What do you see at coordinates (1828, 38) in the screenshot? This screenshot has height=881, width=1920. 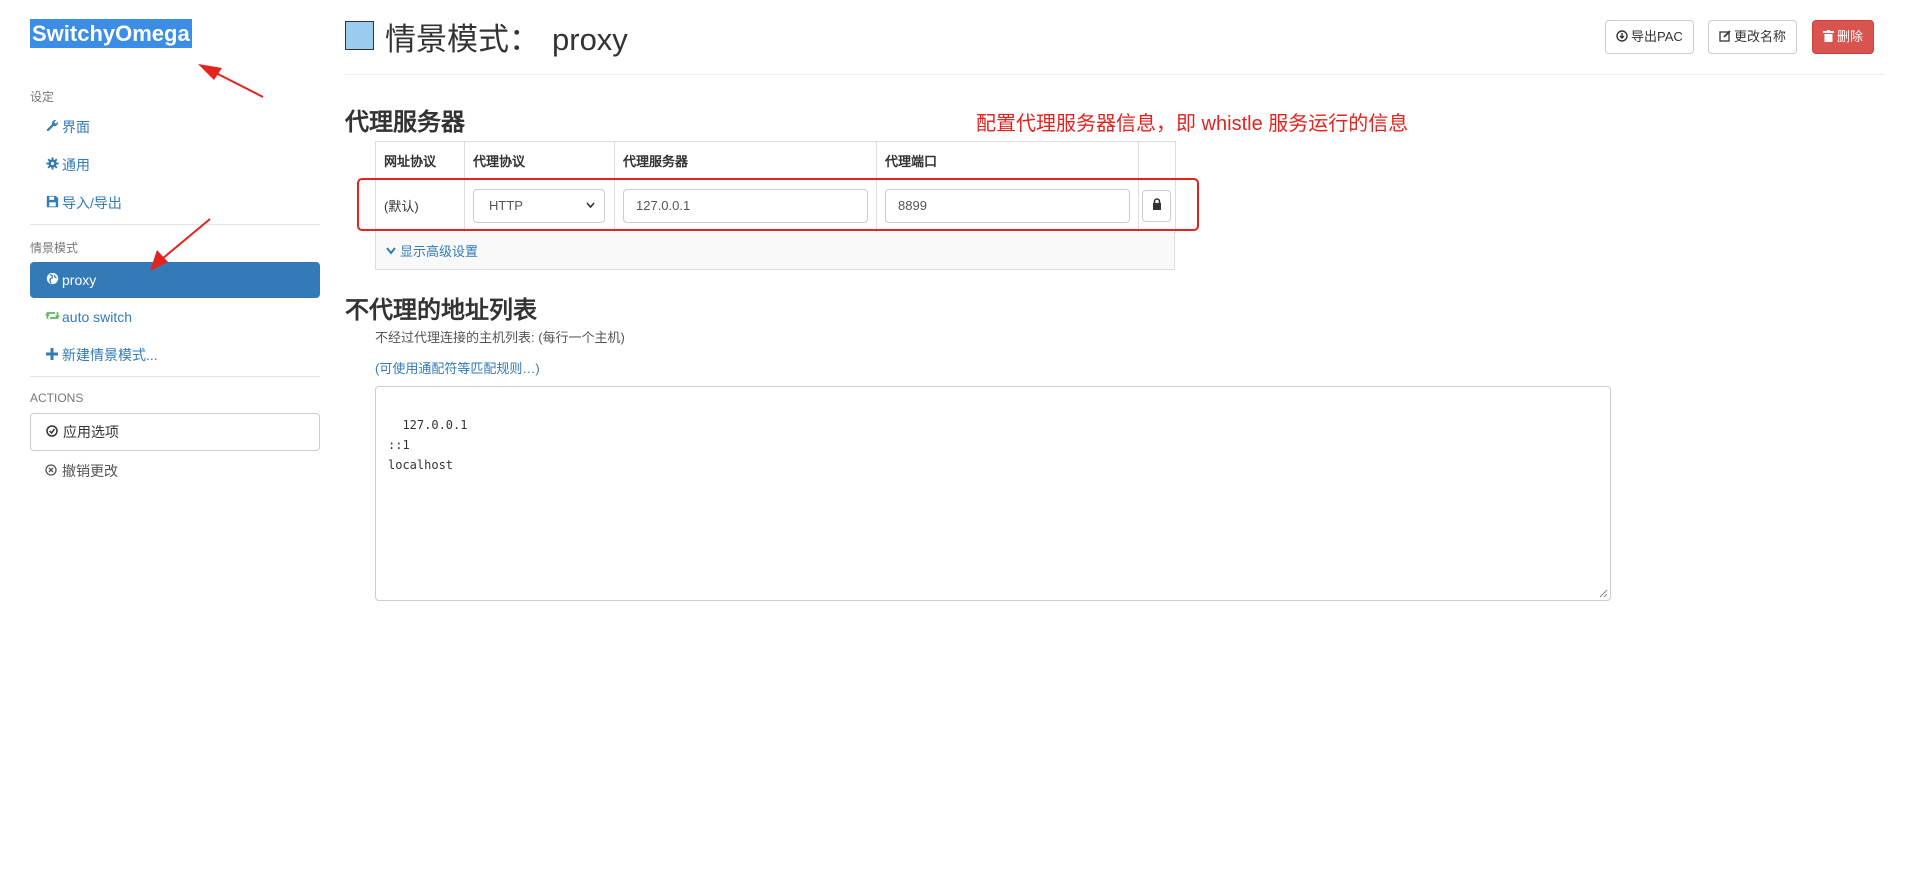 I see `trash-icon` at bounding box center [1828, 38].